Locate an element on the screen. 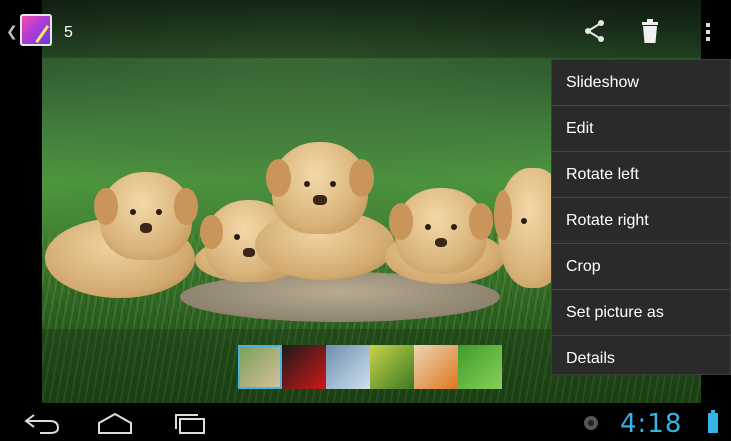  recent-apps-icon is located at coordinates (190, 423).